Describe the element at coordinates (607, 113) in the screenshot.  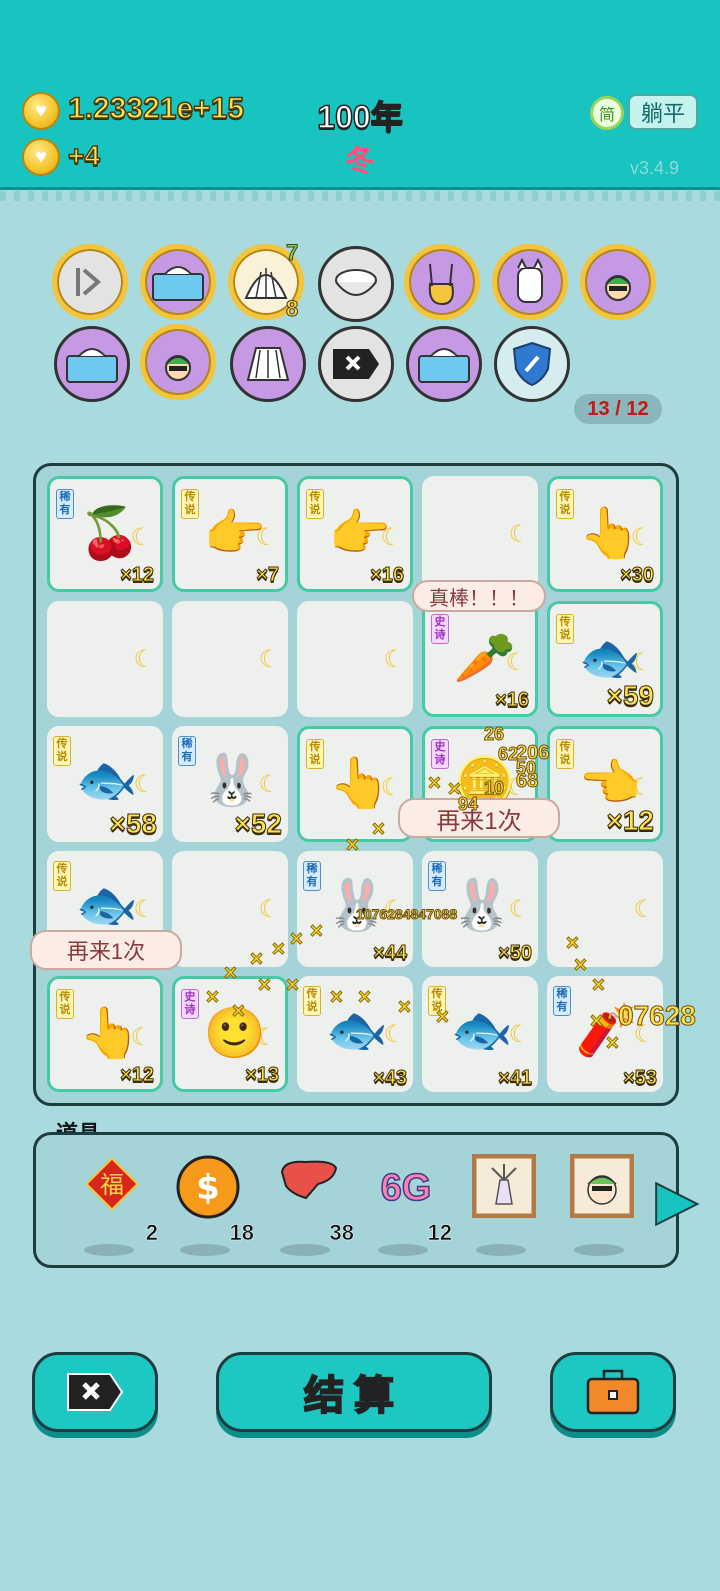
I see `language-button: 简` at that location.